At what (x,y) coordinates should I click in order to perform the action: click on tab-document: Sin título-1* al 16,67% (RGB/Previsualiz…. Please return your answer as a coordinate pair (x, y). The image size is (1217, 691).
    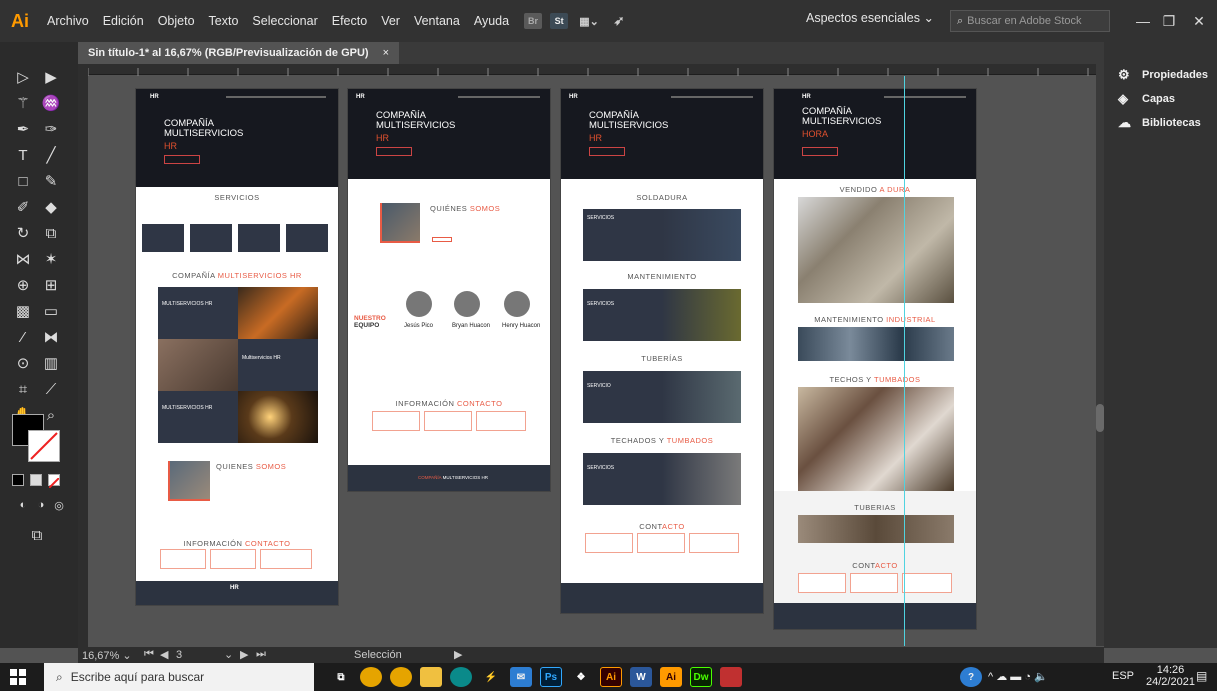
    Looking at the image, I should click on (239, 53).